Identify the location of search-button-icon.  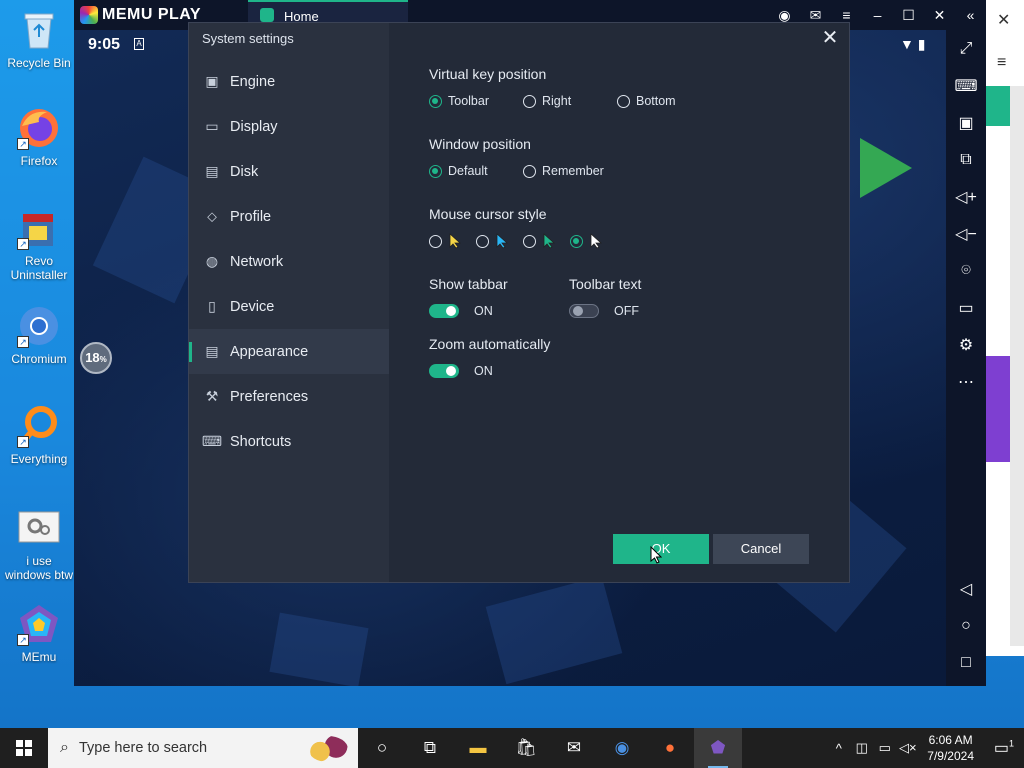
(998, 106).